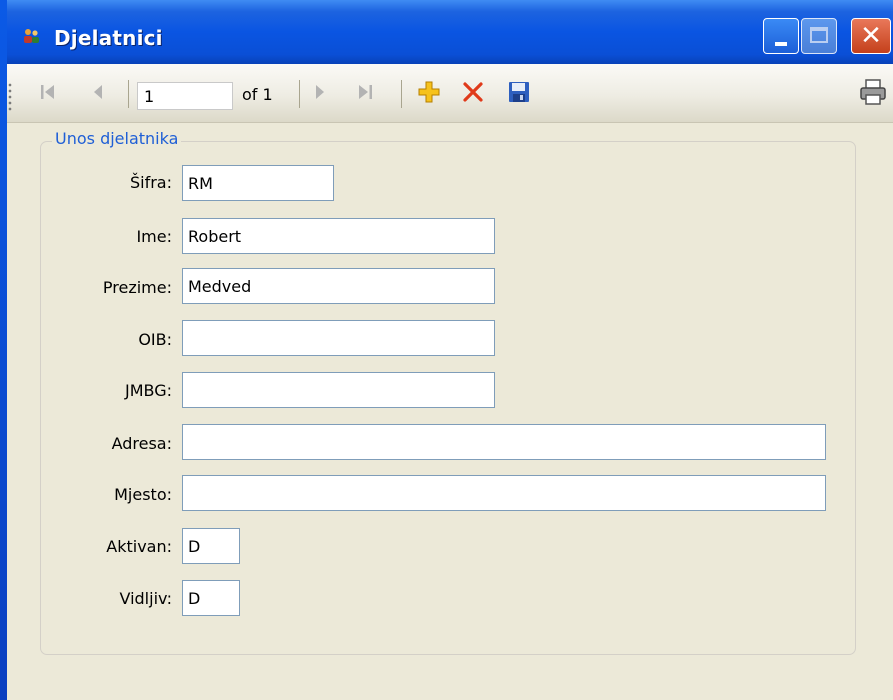  I want to click on delete-icon, so click(473, 92).